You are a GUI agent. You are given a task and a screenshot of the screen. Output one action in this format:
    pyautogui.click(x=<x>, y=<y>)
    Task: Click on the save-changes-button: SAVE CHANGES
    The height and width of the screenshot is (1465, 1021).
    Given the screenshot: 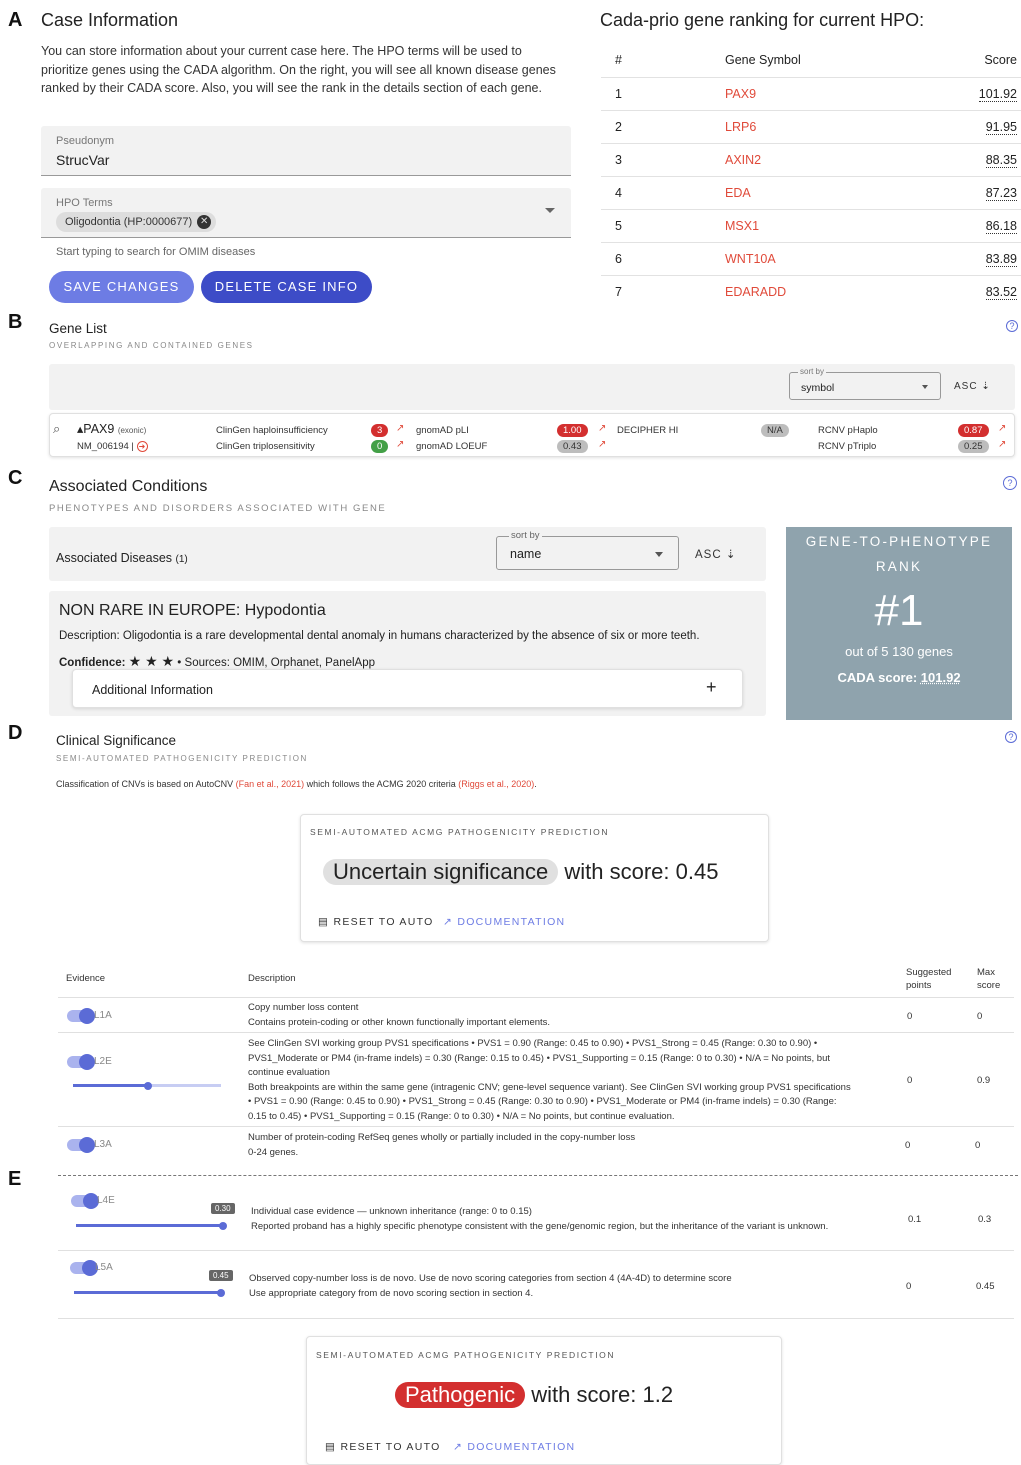 What is the action you would take?
    pyautogui.click(x=121, y=287)
    